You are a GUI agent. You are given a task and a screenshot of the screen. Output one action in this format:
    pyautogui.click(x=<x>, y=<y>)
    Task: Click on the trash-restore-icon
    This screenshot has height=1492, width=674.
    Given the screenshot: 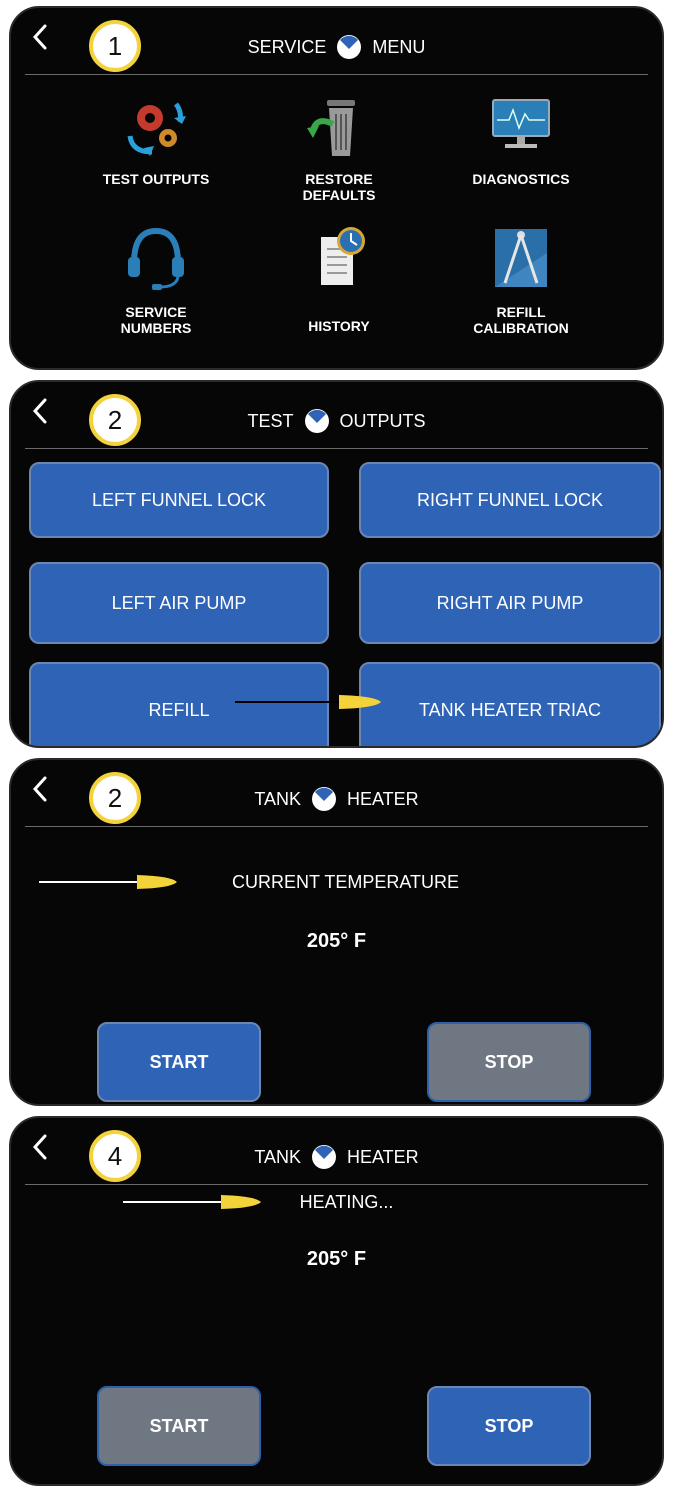 What is the action you would take?
    pyautogui.click(x=331, y=128)
    